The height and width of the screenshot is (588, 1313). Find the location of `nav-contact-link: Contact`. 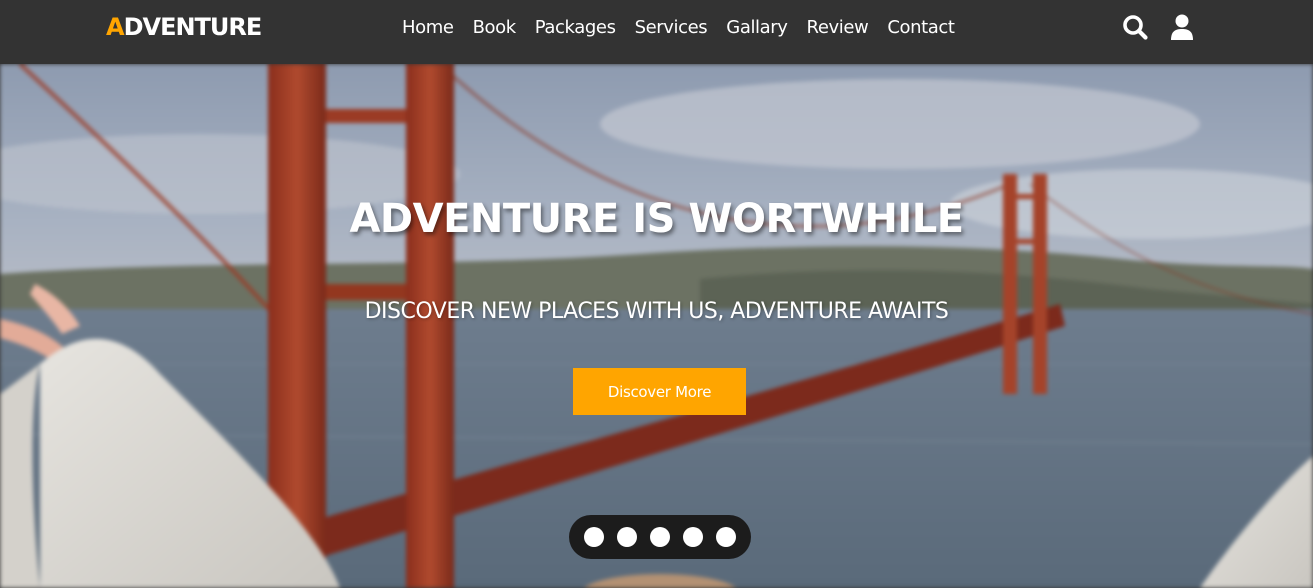

nav-contact-link: Contact is located at coordinates (921, 28).